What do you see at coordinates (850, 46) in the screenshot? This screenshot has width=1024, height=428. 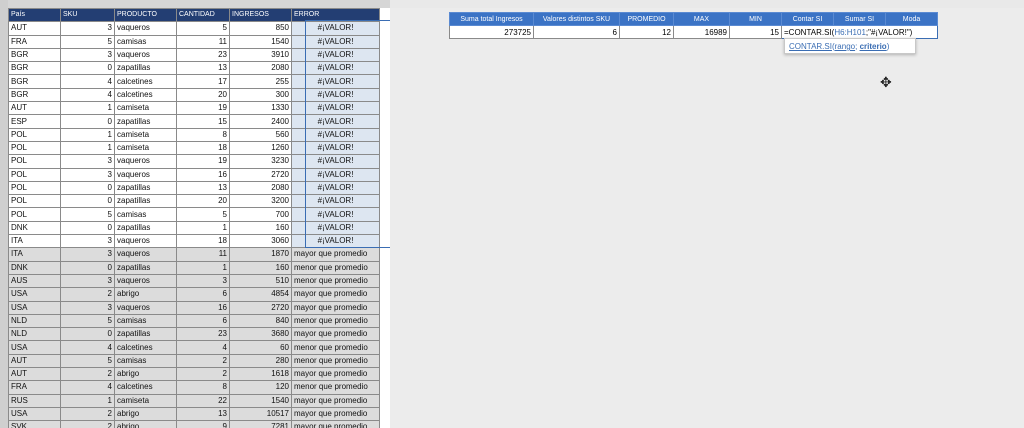 I see `function-tooltip: CONTAR.SI(rango; criterio)` at bounding box center [850, 46].